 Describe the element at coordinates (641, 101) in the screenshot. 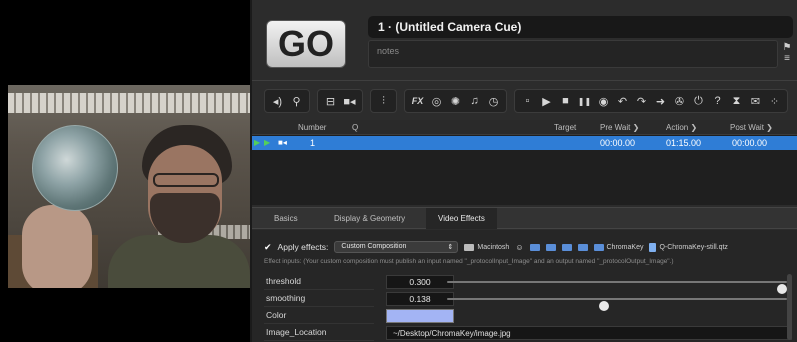

I see `redo-icon: ↷` at that location.